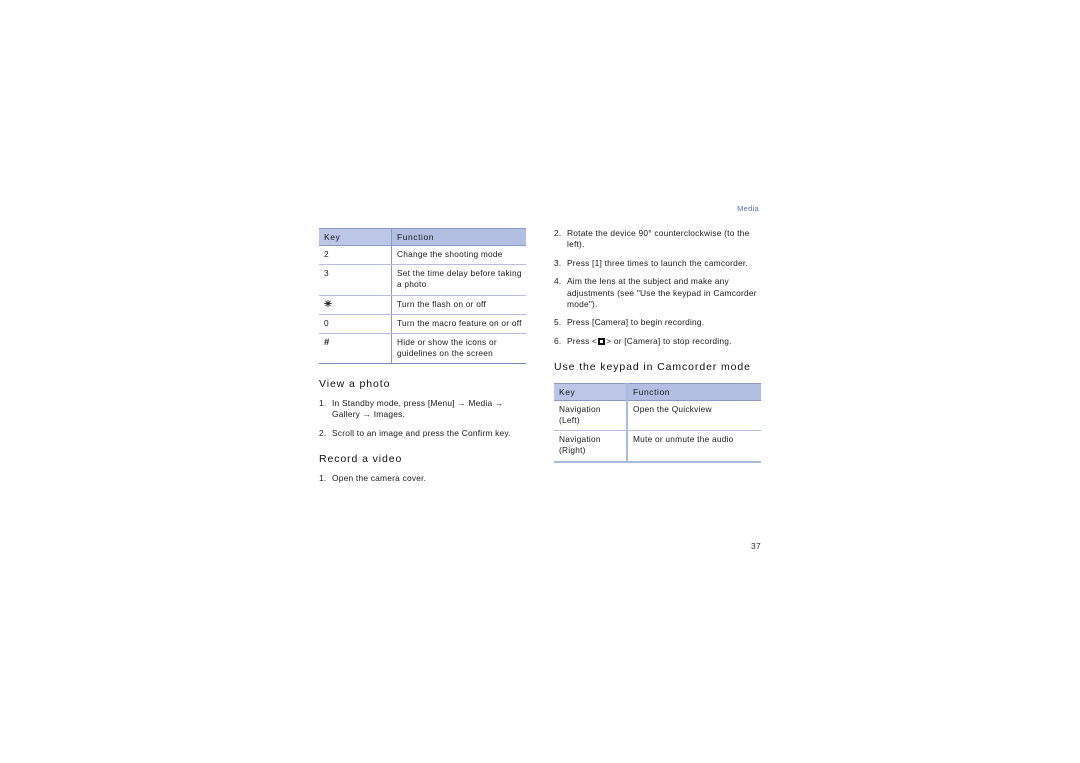  What do you see at coordinates (328, 304) in the screenshot?
I see `asterisk-key-icon: ✳` at bounding box center [328, 304].